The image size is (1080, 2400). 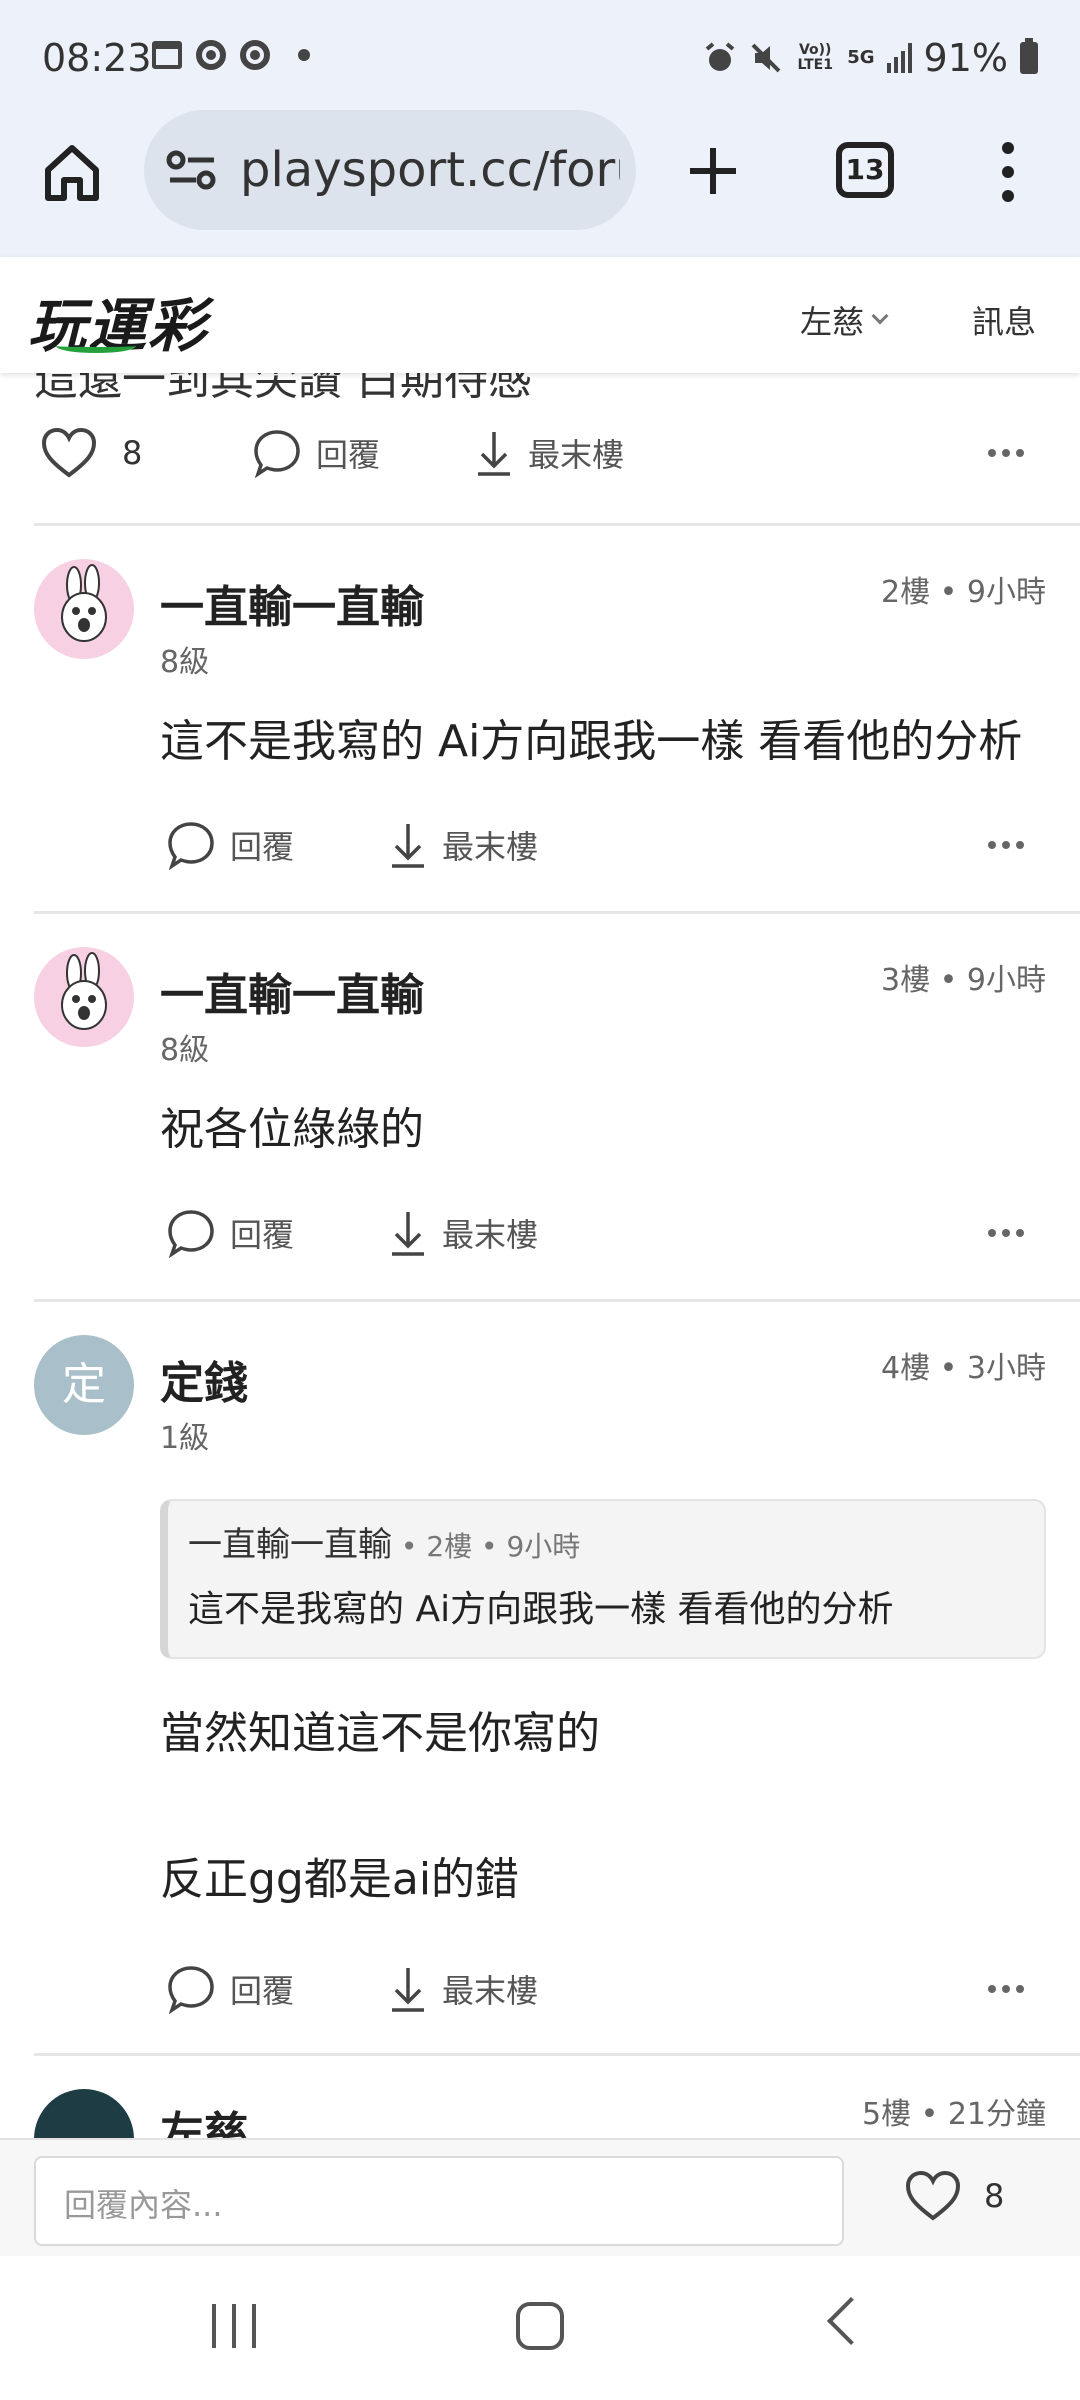 I want to click on username: 左慈, so click(x=204, y=2117).